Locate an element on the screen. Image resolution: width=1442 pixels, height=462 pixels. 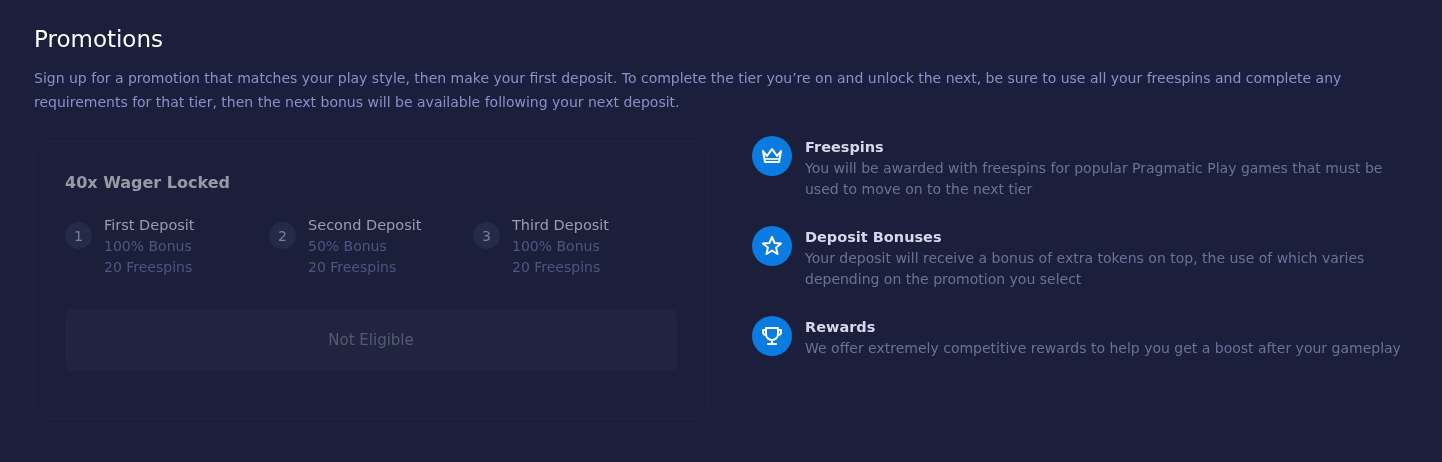
tier-name: Third Deposit is located at coordinates (561, 225).